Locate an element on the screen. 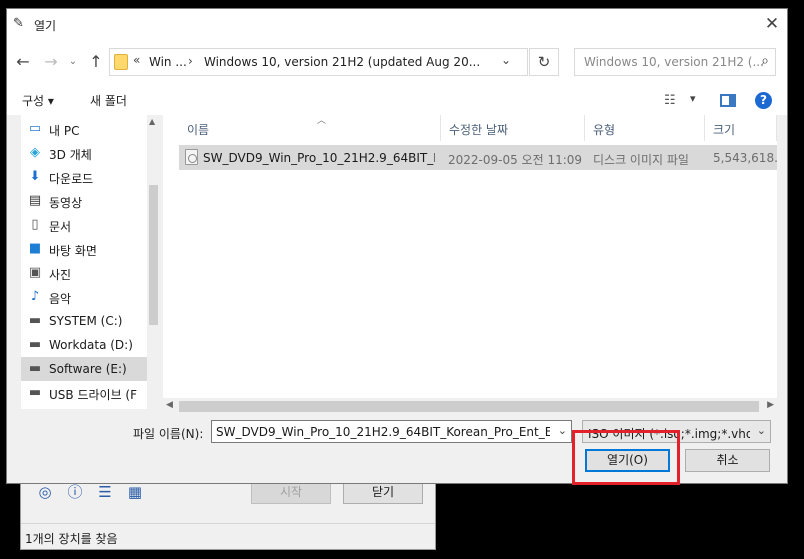 The width and height of the screenshot is (804, 559). computer-icon: ▭ is located at coordinates (35, 128).